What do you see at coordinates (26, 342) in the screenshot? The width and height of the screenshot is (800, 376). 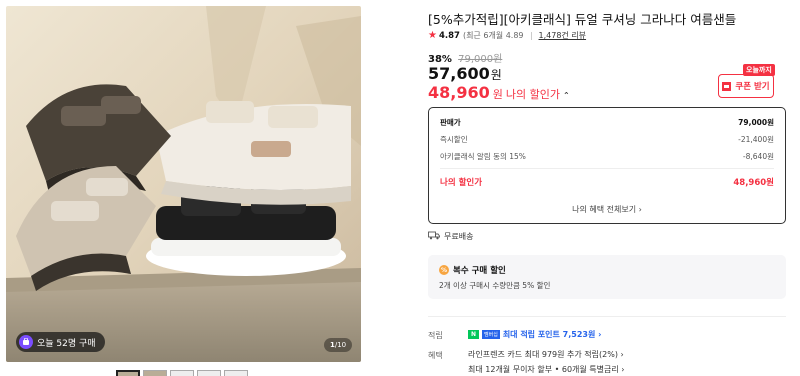 I see `purchase-icon` at bounding box center [26, 342].